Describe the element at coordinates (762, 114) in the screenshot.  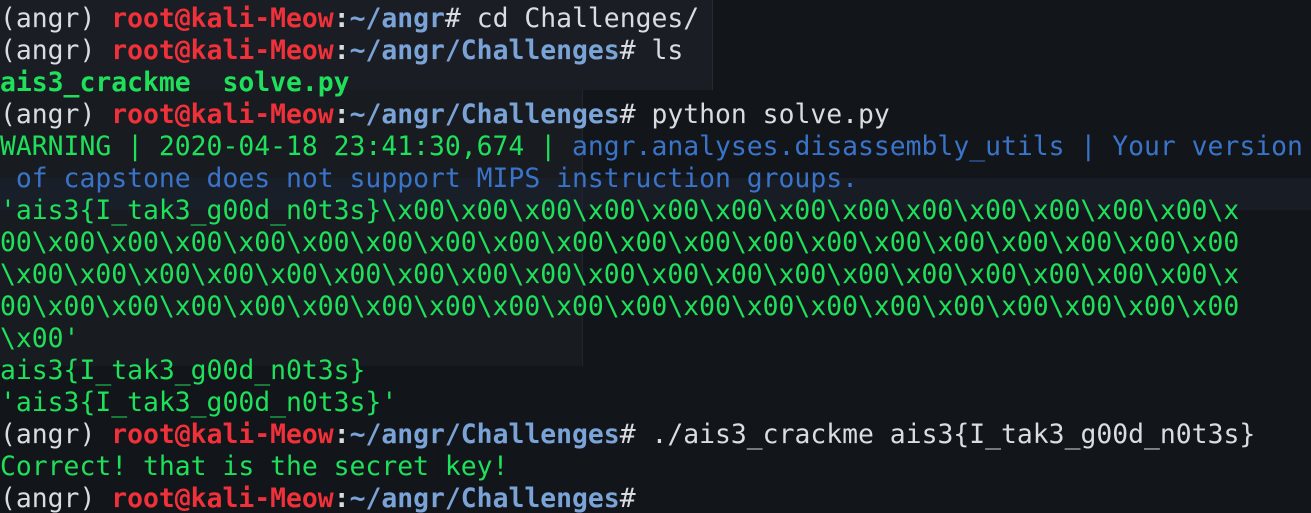
I see `command-text: python solve.py` at that location.